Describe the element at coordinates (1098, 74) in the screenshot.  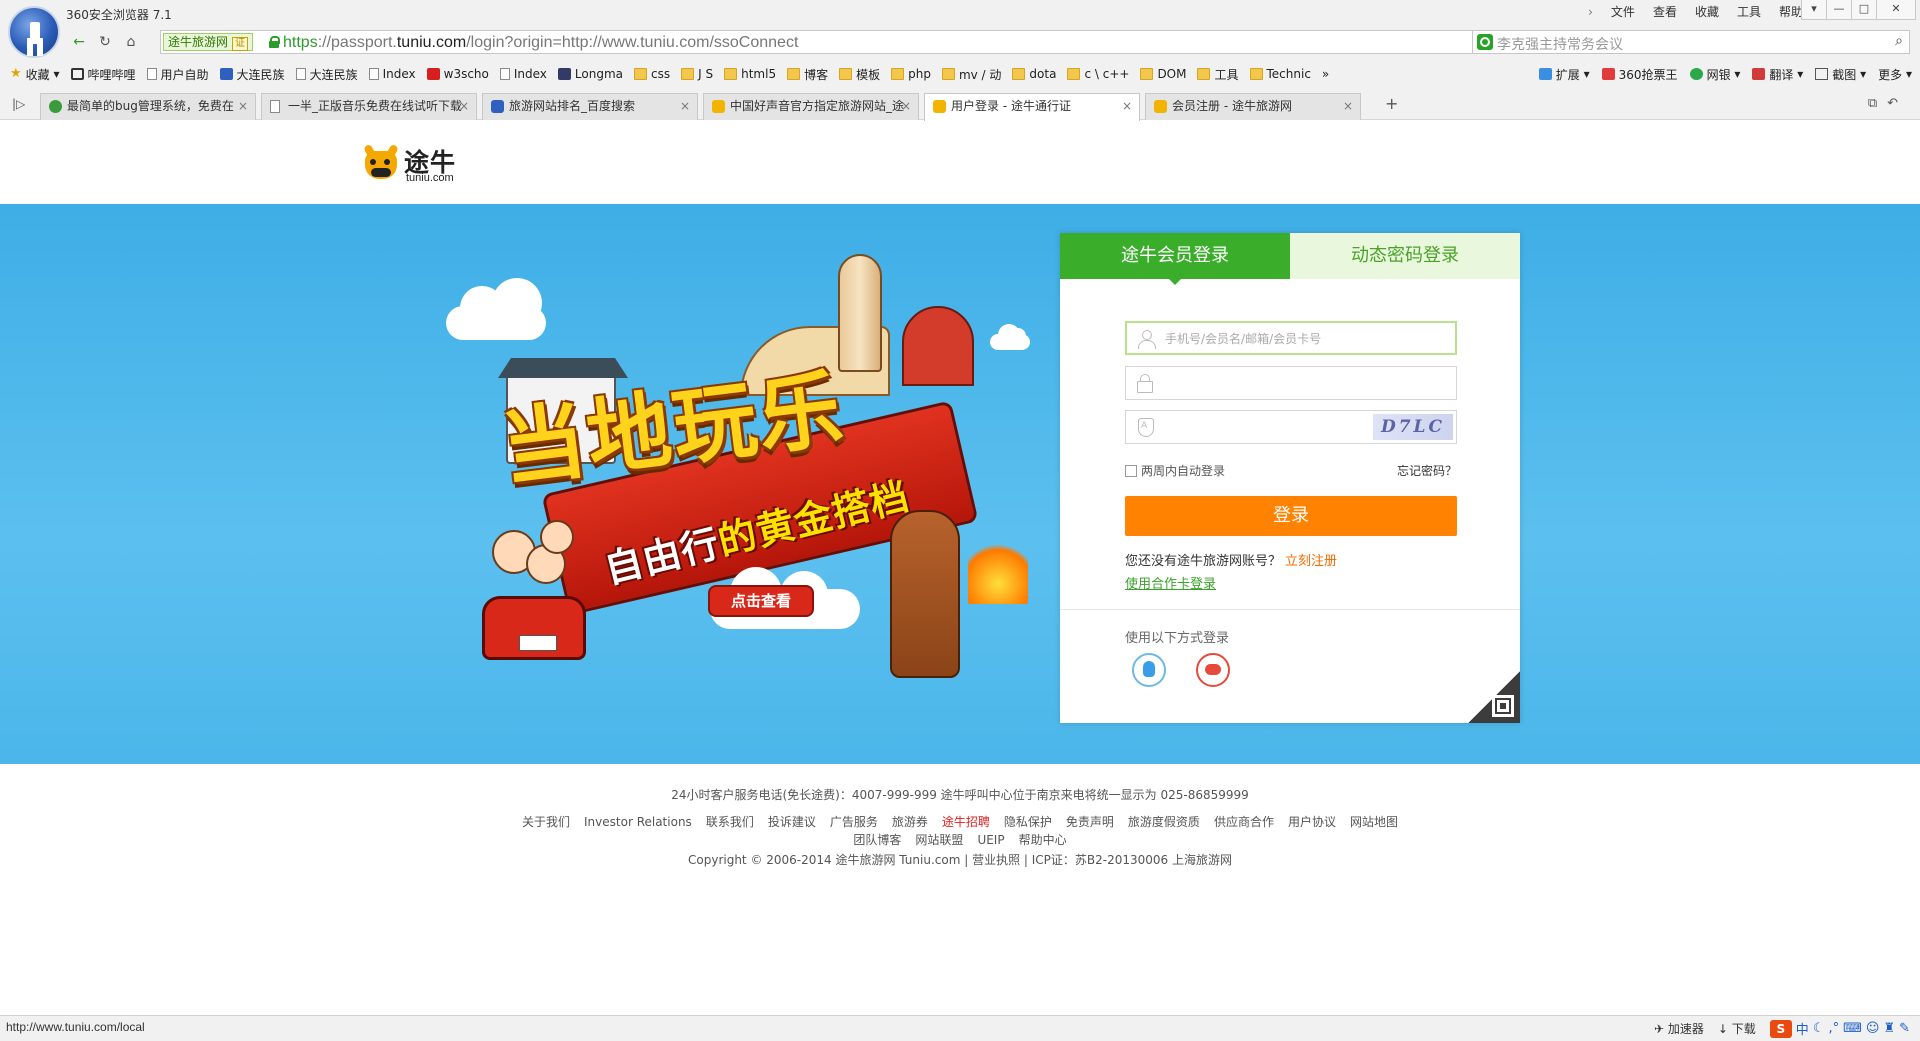
I see `bookmark-folder: c \ c++` at that location.